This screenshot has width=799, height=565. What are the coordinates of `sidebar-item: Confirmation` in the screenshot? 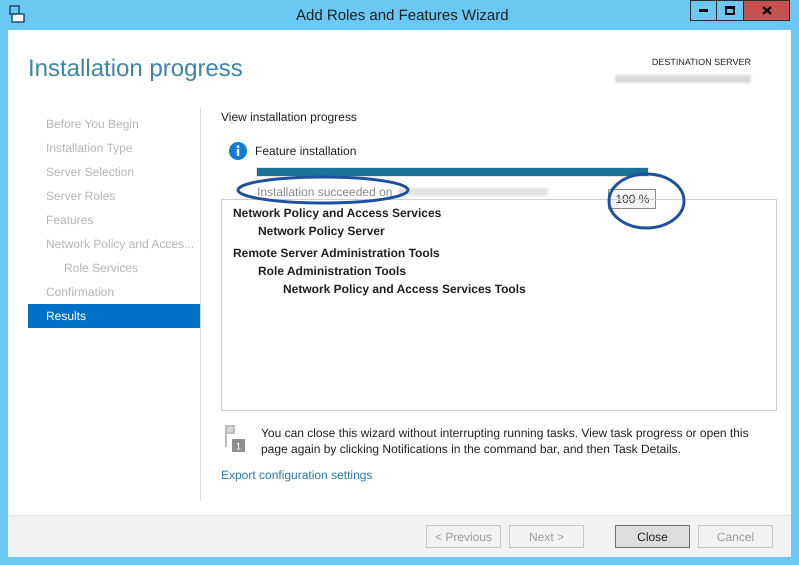 It's located at (114, 292).